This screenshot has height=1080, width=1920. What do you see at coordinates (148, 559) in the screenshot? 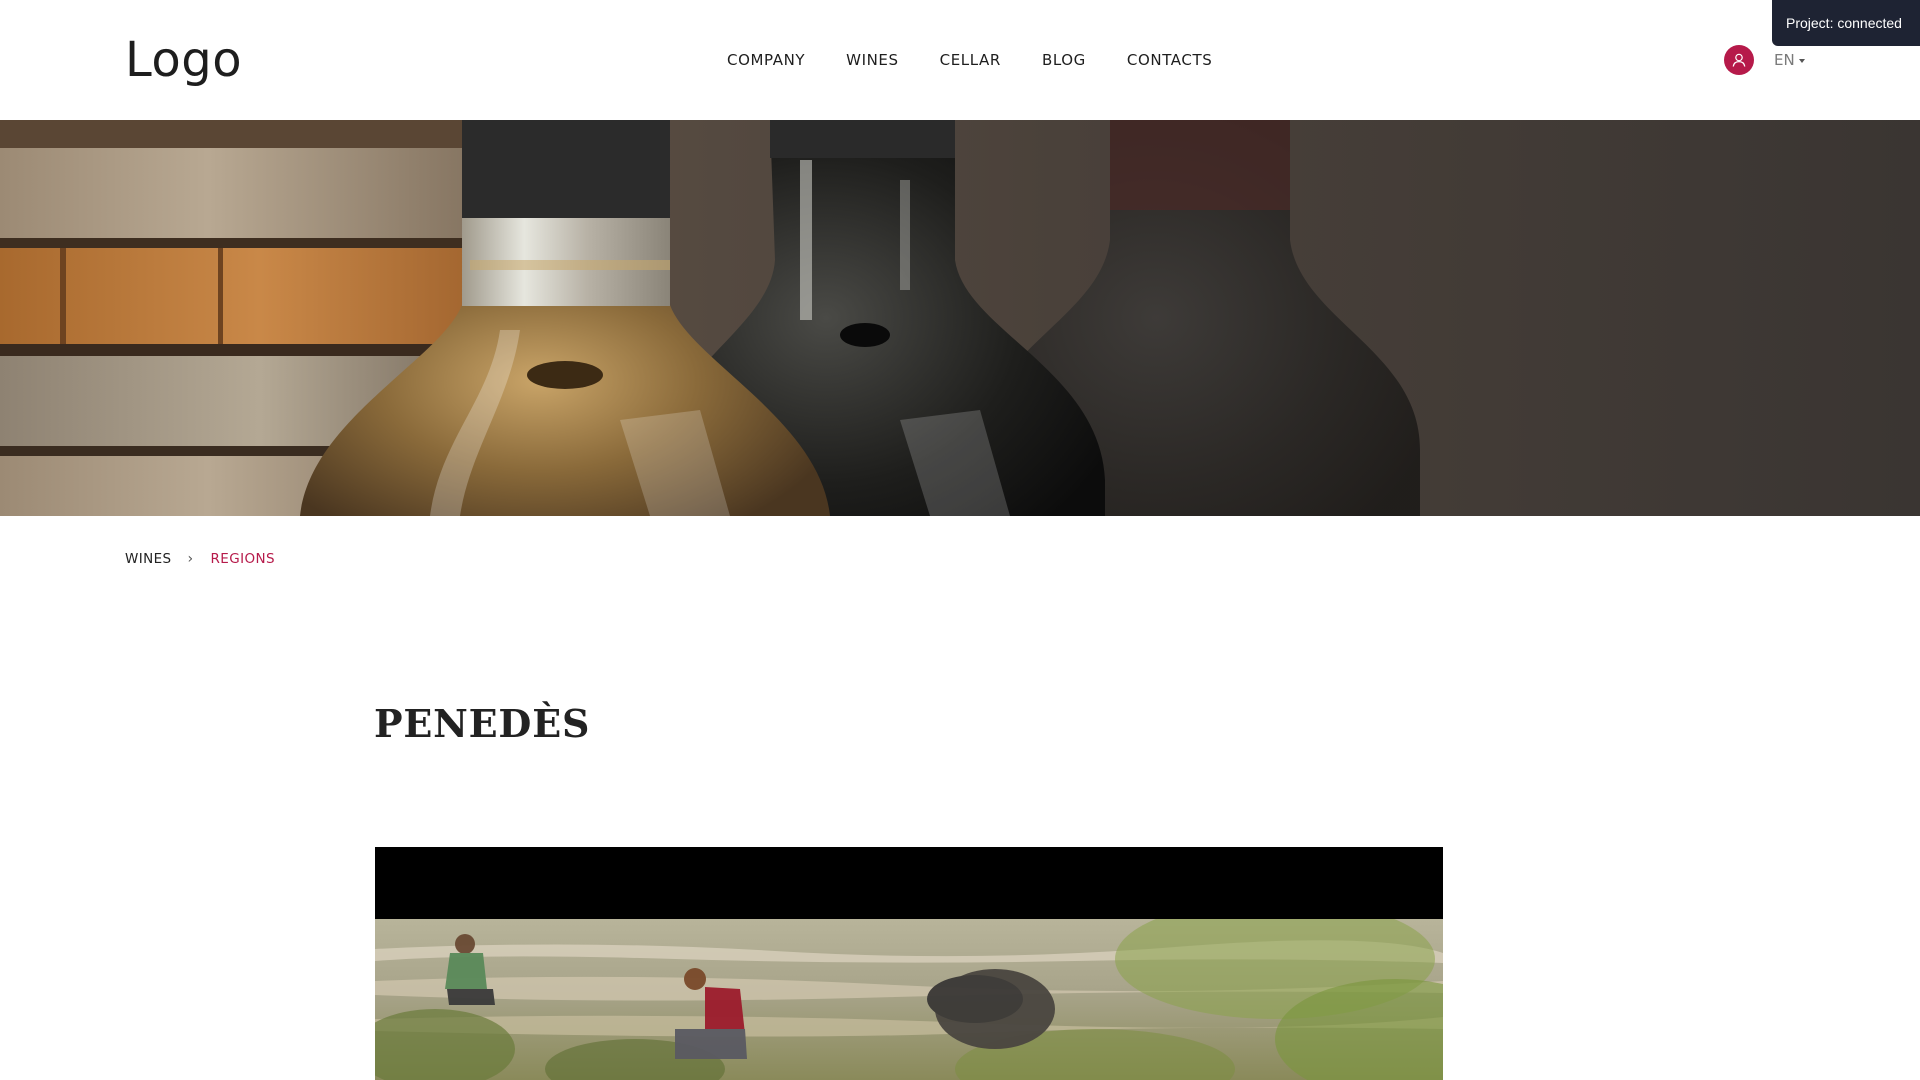
I see `breadcrumb-item-wines: WINES` at bounding box center [148, 559].